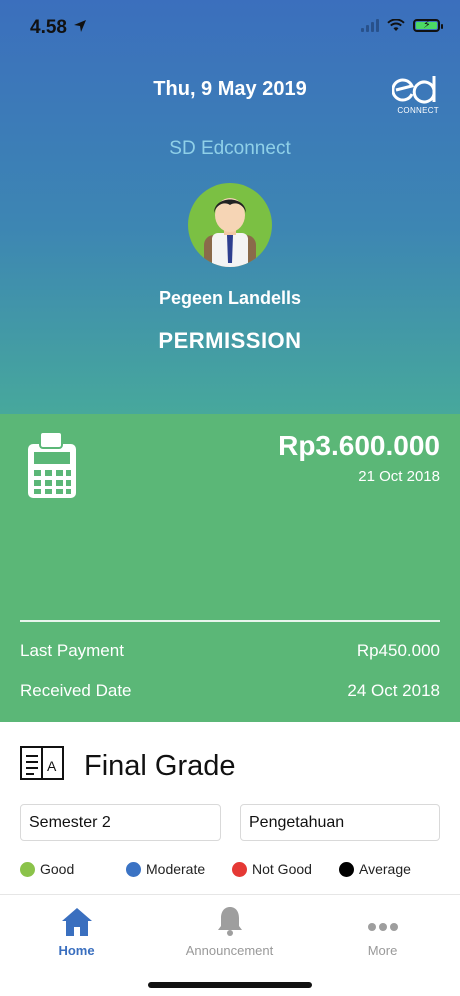 This screenshot has width=460, height=996. Describe the element at coordinates (229, 950) in the screenshot. I see `tab-announcement-label: Announcement` at that location.